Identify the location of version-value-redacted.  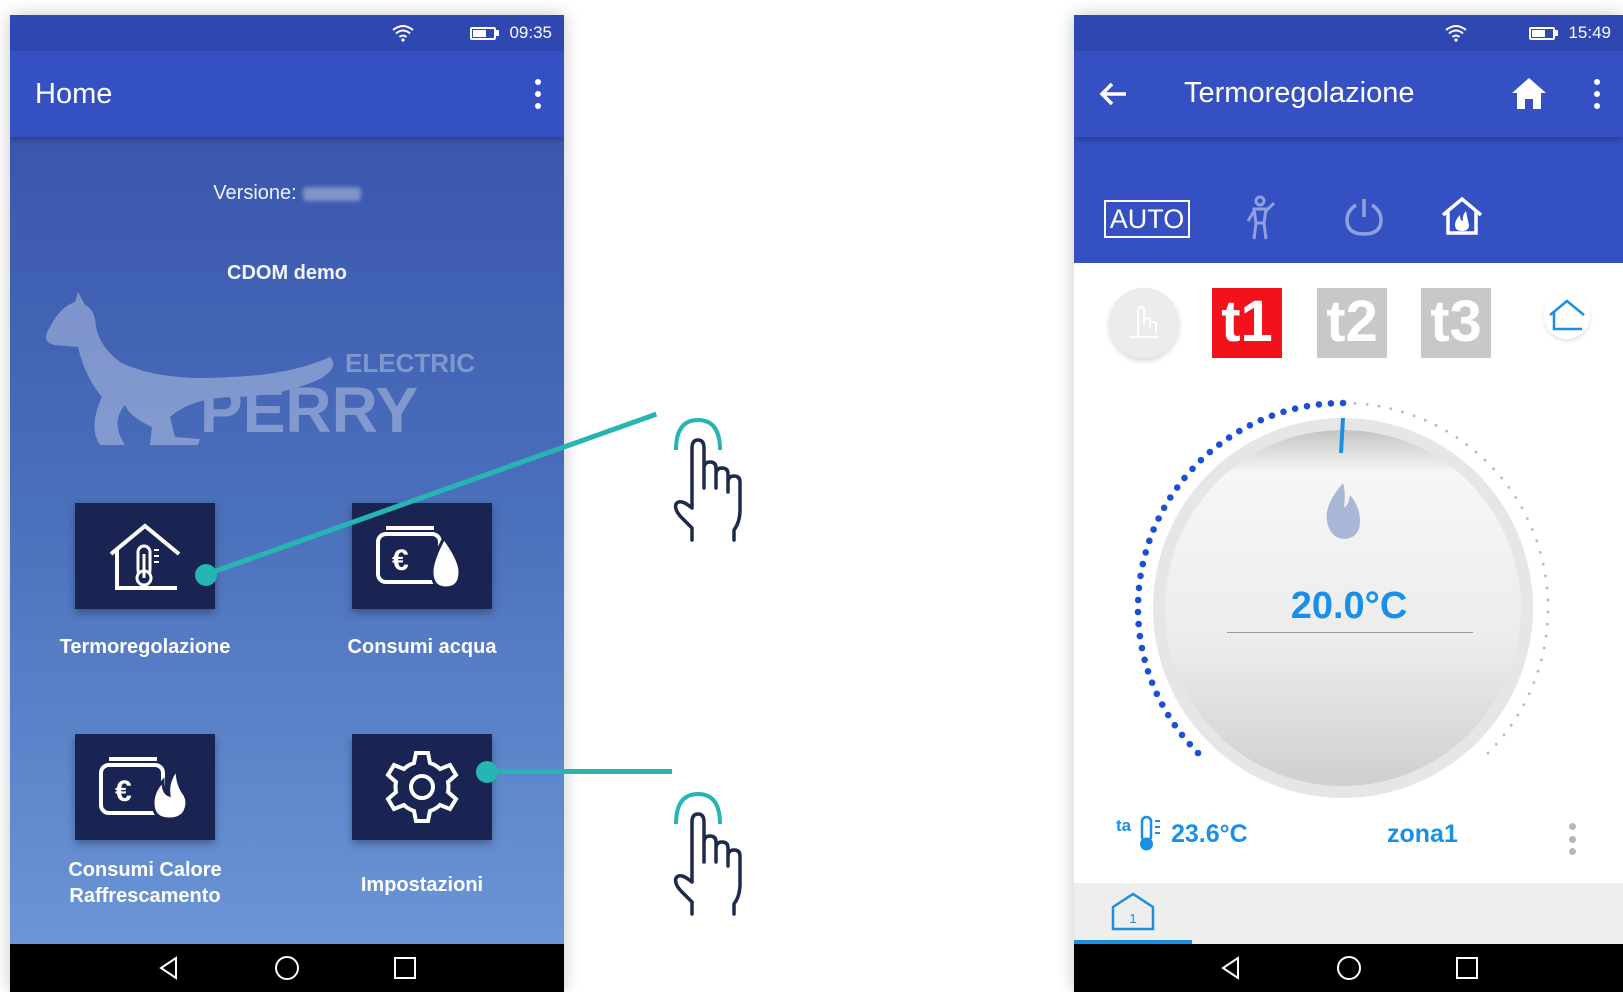
(331, 193).